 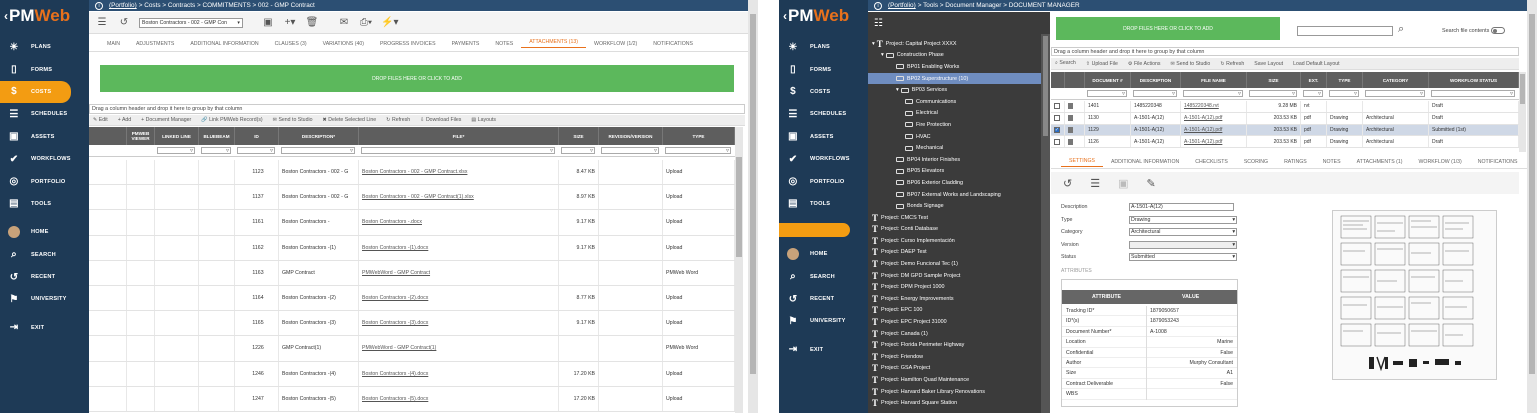 What do you see at coordinates (959, 172) in the screenshot?
I see `tree-folder-node: BP05 Elevators` at bounding box center [959, 172].